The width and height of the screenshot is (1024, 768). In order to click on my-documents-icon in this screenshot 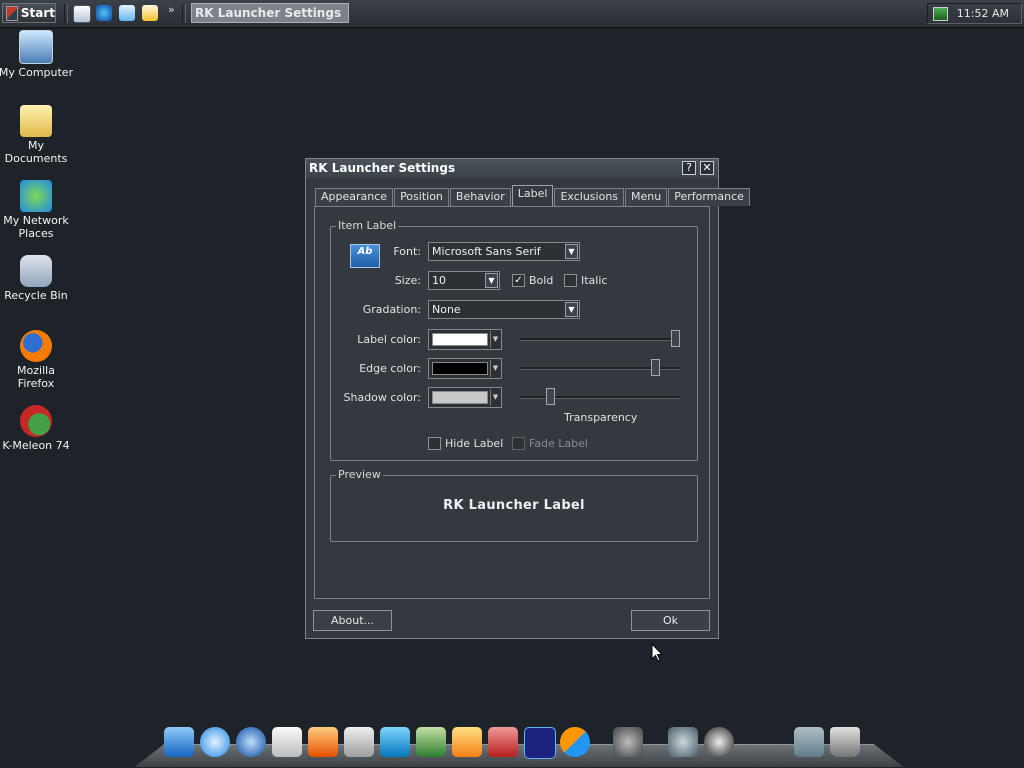, I will do `click(36, 121)`.